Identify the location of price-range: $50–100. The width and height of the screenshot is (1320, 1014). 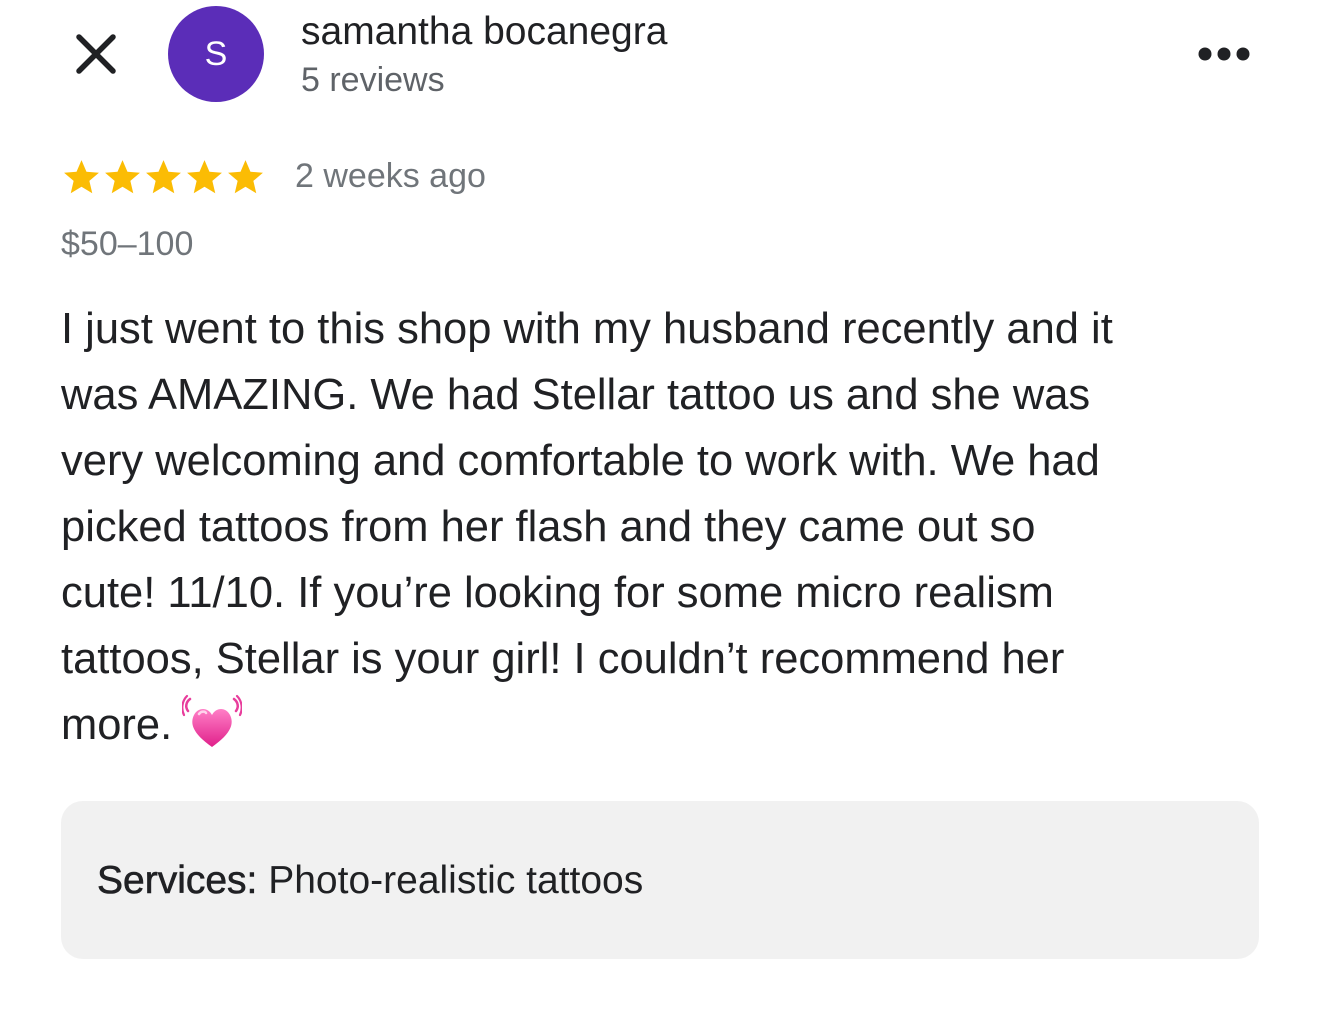
(127, 244).